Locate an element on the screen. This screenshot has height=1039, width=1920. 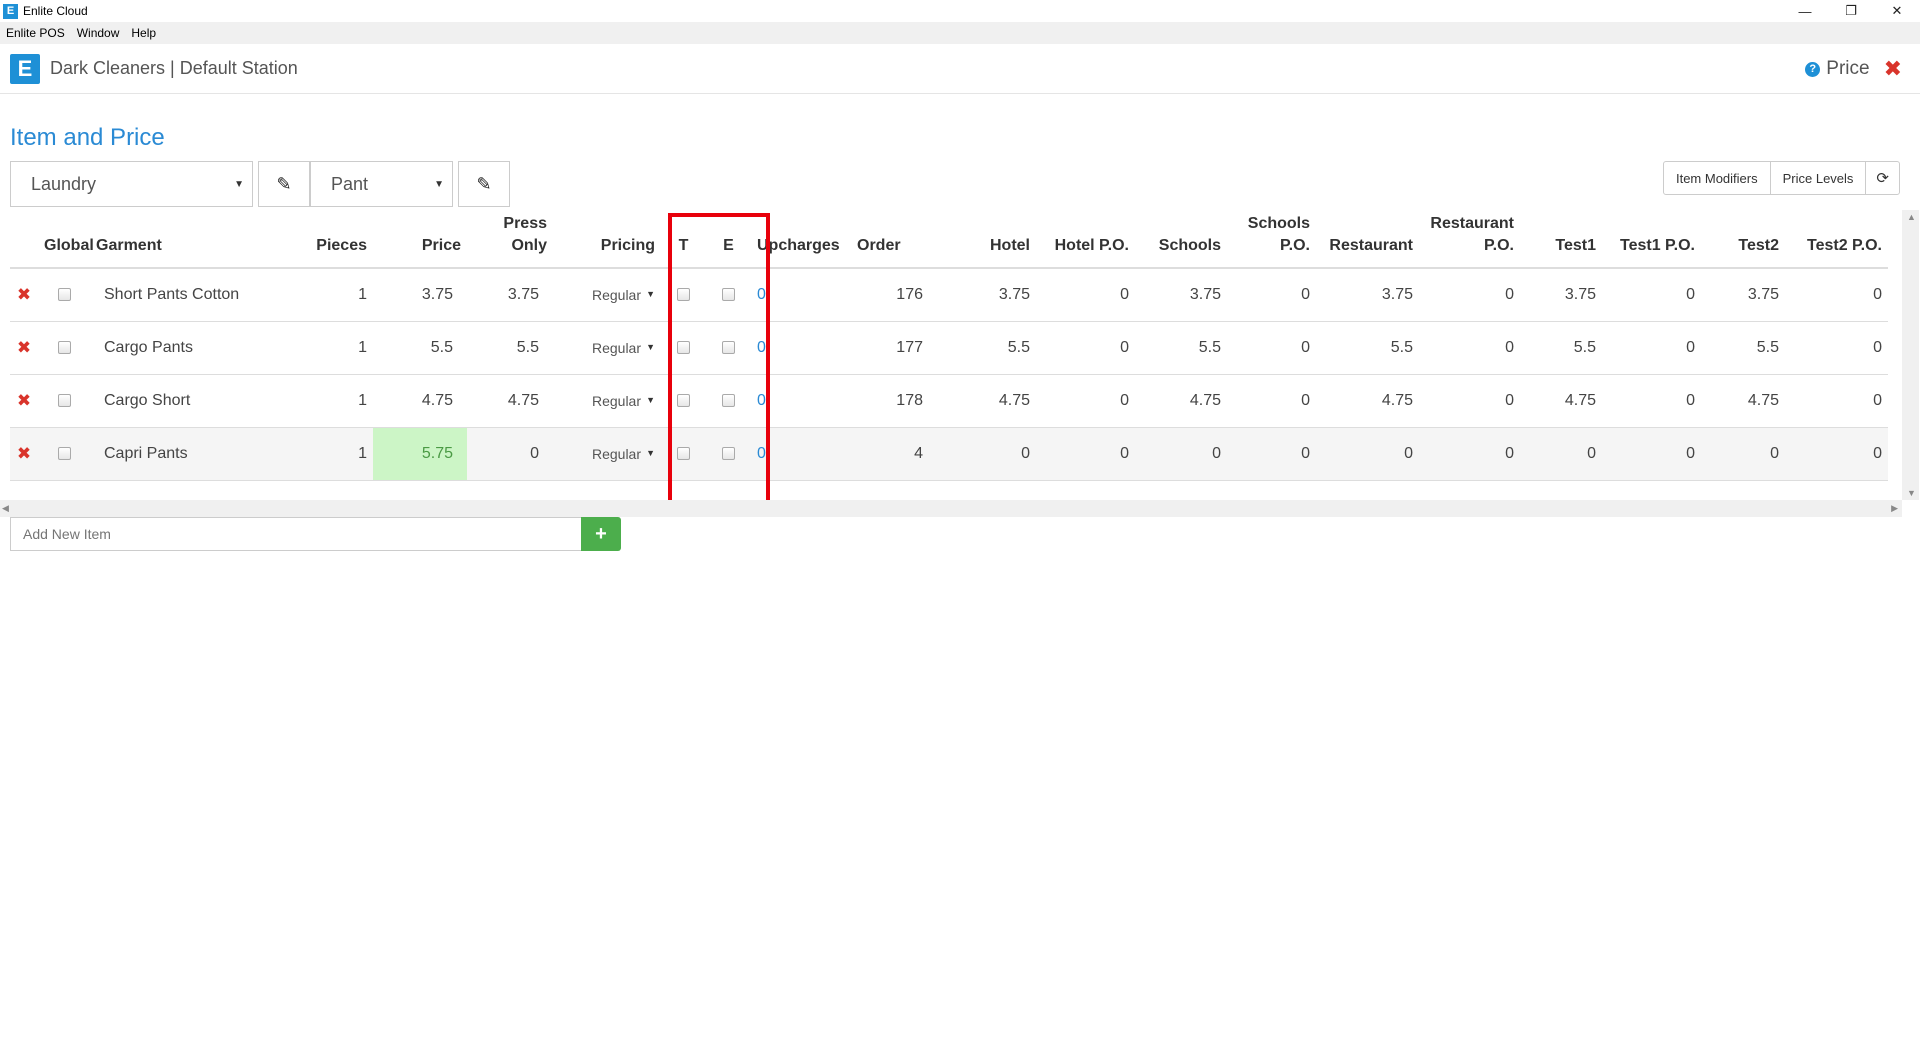
schools-cell: 3.75 is located at coordinates (1181, 295).